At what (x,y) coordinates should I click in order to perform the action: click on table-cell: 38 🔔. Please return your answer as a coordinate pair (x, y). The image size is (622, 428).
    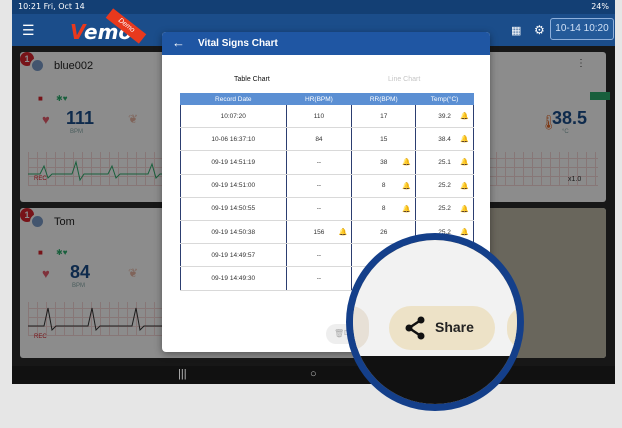
    Looking at the image, I should click on (384, 162).